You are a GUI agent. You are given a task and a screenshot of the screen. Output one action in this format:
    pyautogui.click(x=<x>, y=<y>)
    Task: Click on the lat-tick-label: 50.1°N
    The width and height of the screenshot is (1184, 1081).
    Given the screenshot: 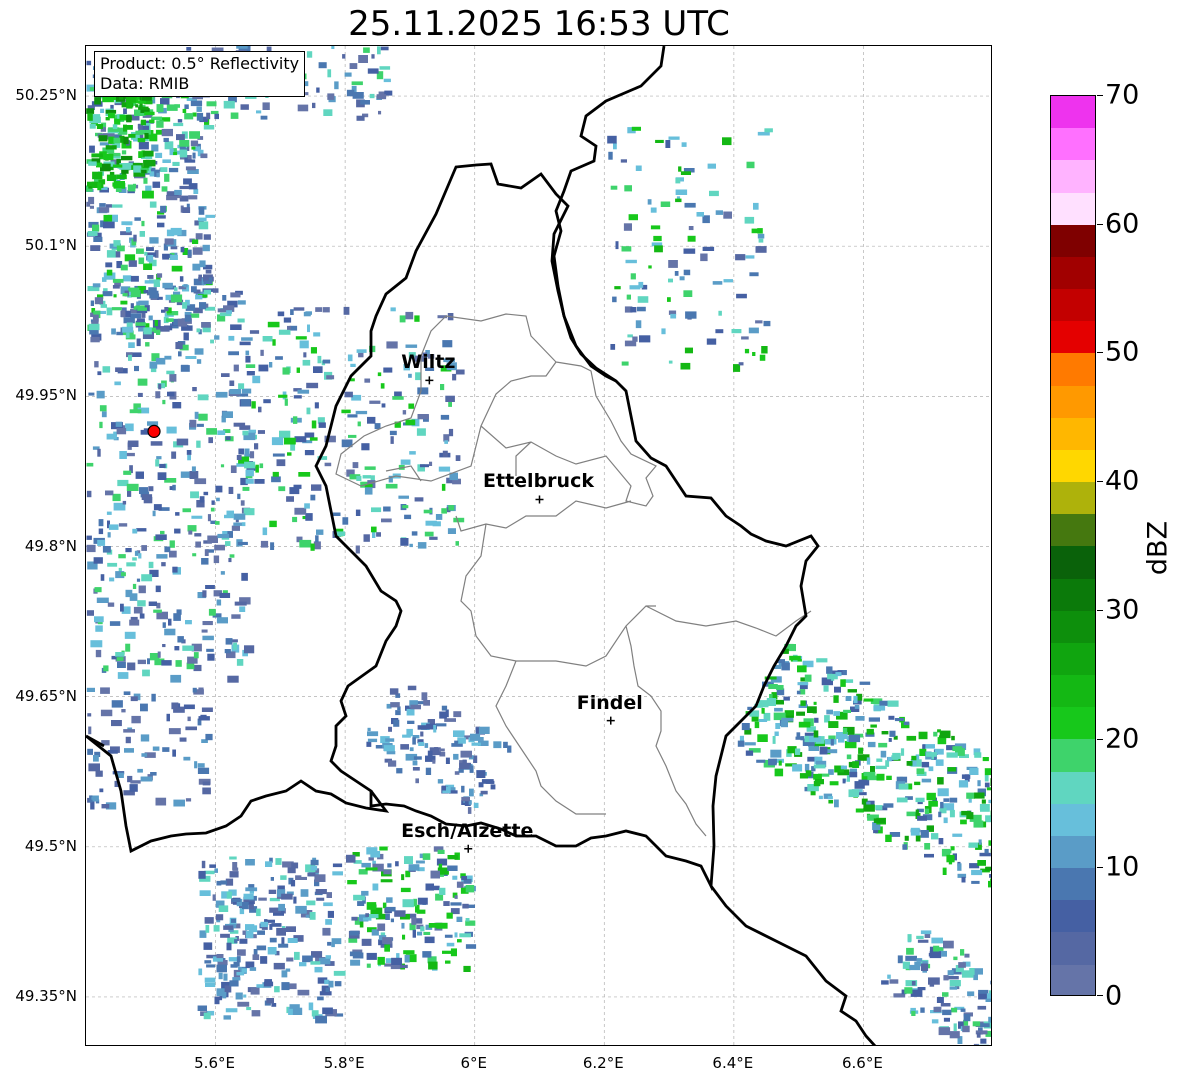 What is the action you would take?
    pyautogui.click(x=50, y=245)
    